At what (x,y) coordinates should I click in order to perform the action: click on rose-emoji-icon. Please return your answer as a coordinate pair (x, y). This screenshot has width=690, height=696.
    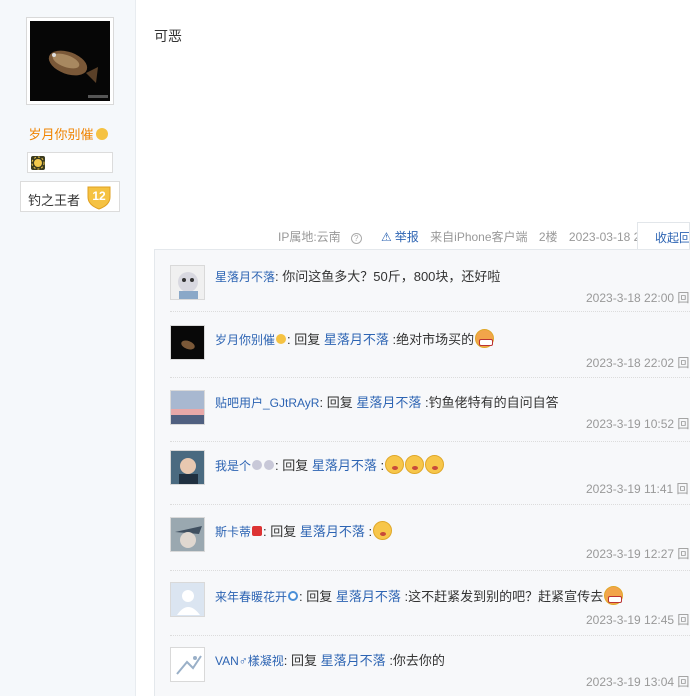
    Looking at the image, I should click on (257, 531).